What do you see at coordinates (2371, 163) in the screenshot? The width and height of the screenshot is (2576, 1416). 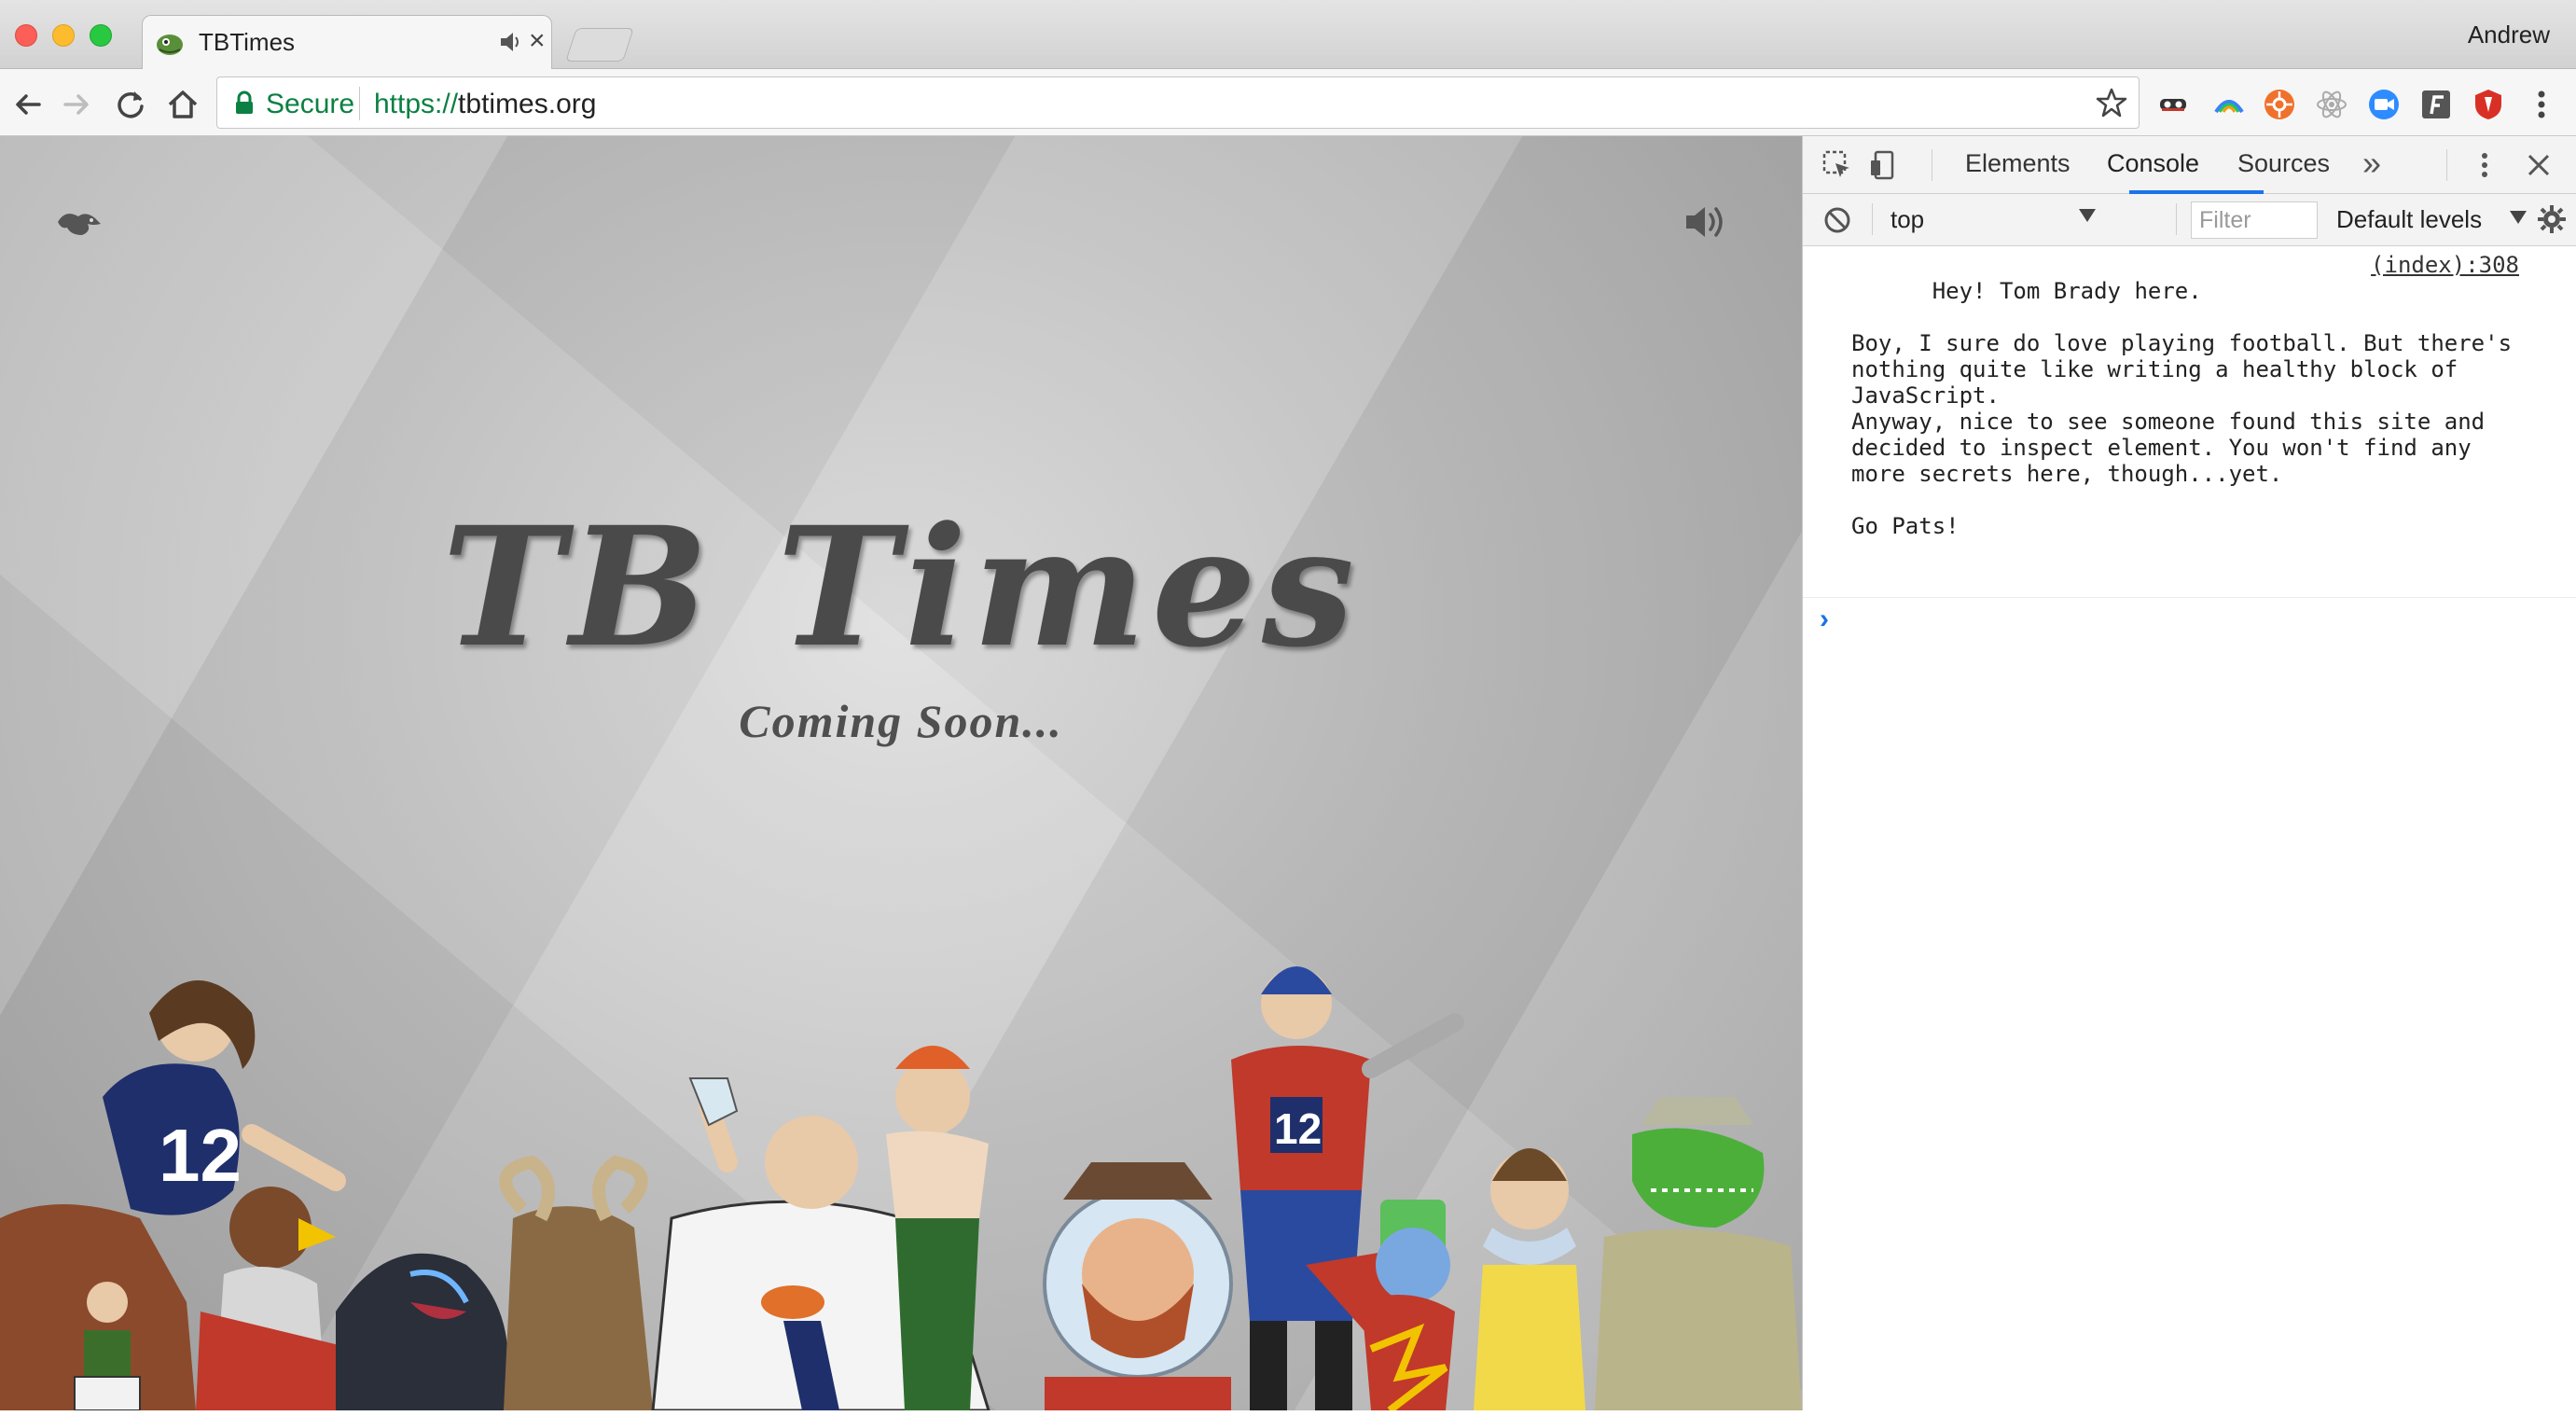 I see `more-tabs-chevron-icon: »` at bounding box center [2371, 163].